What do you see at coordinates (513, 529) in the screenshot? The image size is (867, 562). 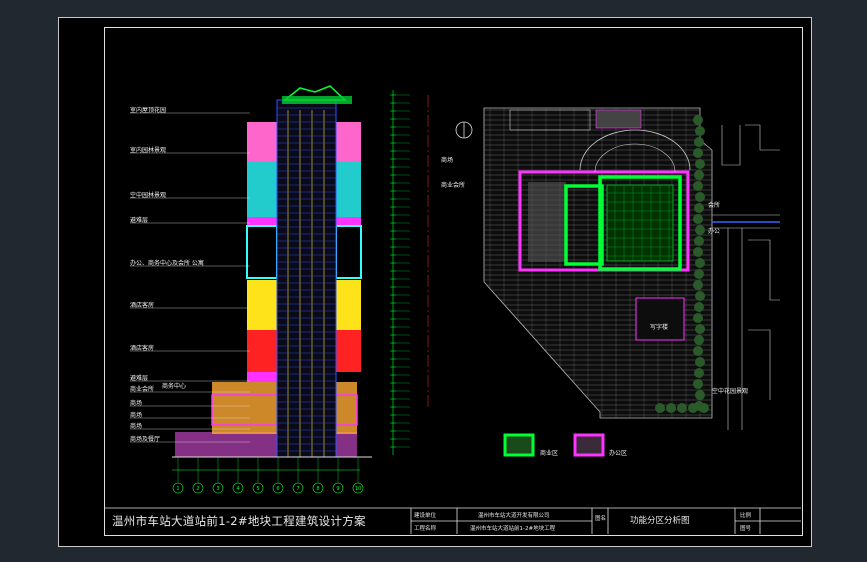 I see `title-cell-project: 温州市车站大道站前1-2#地块工程` at bounding box center [513, 529].